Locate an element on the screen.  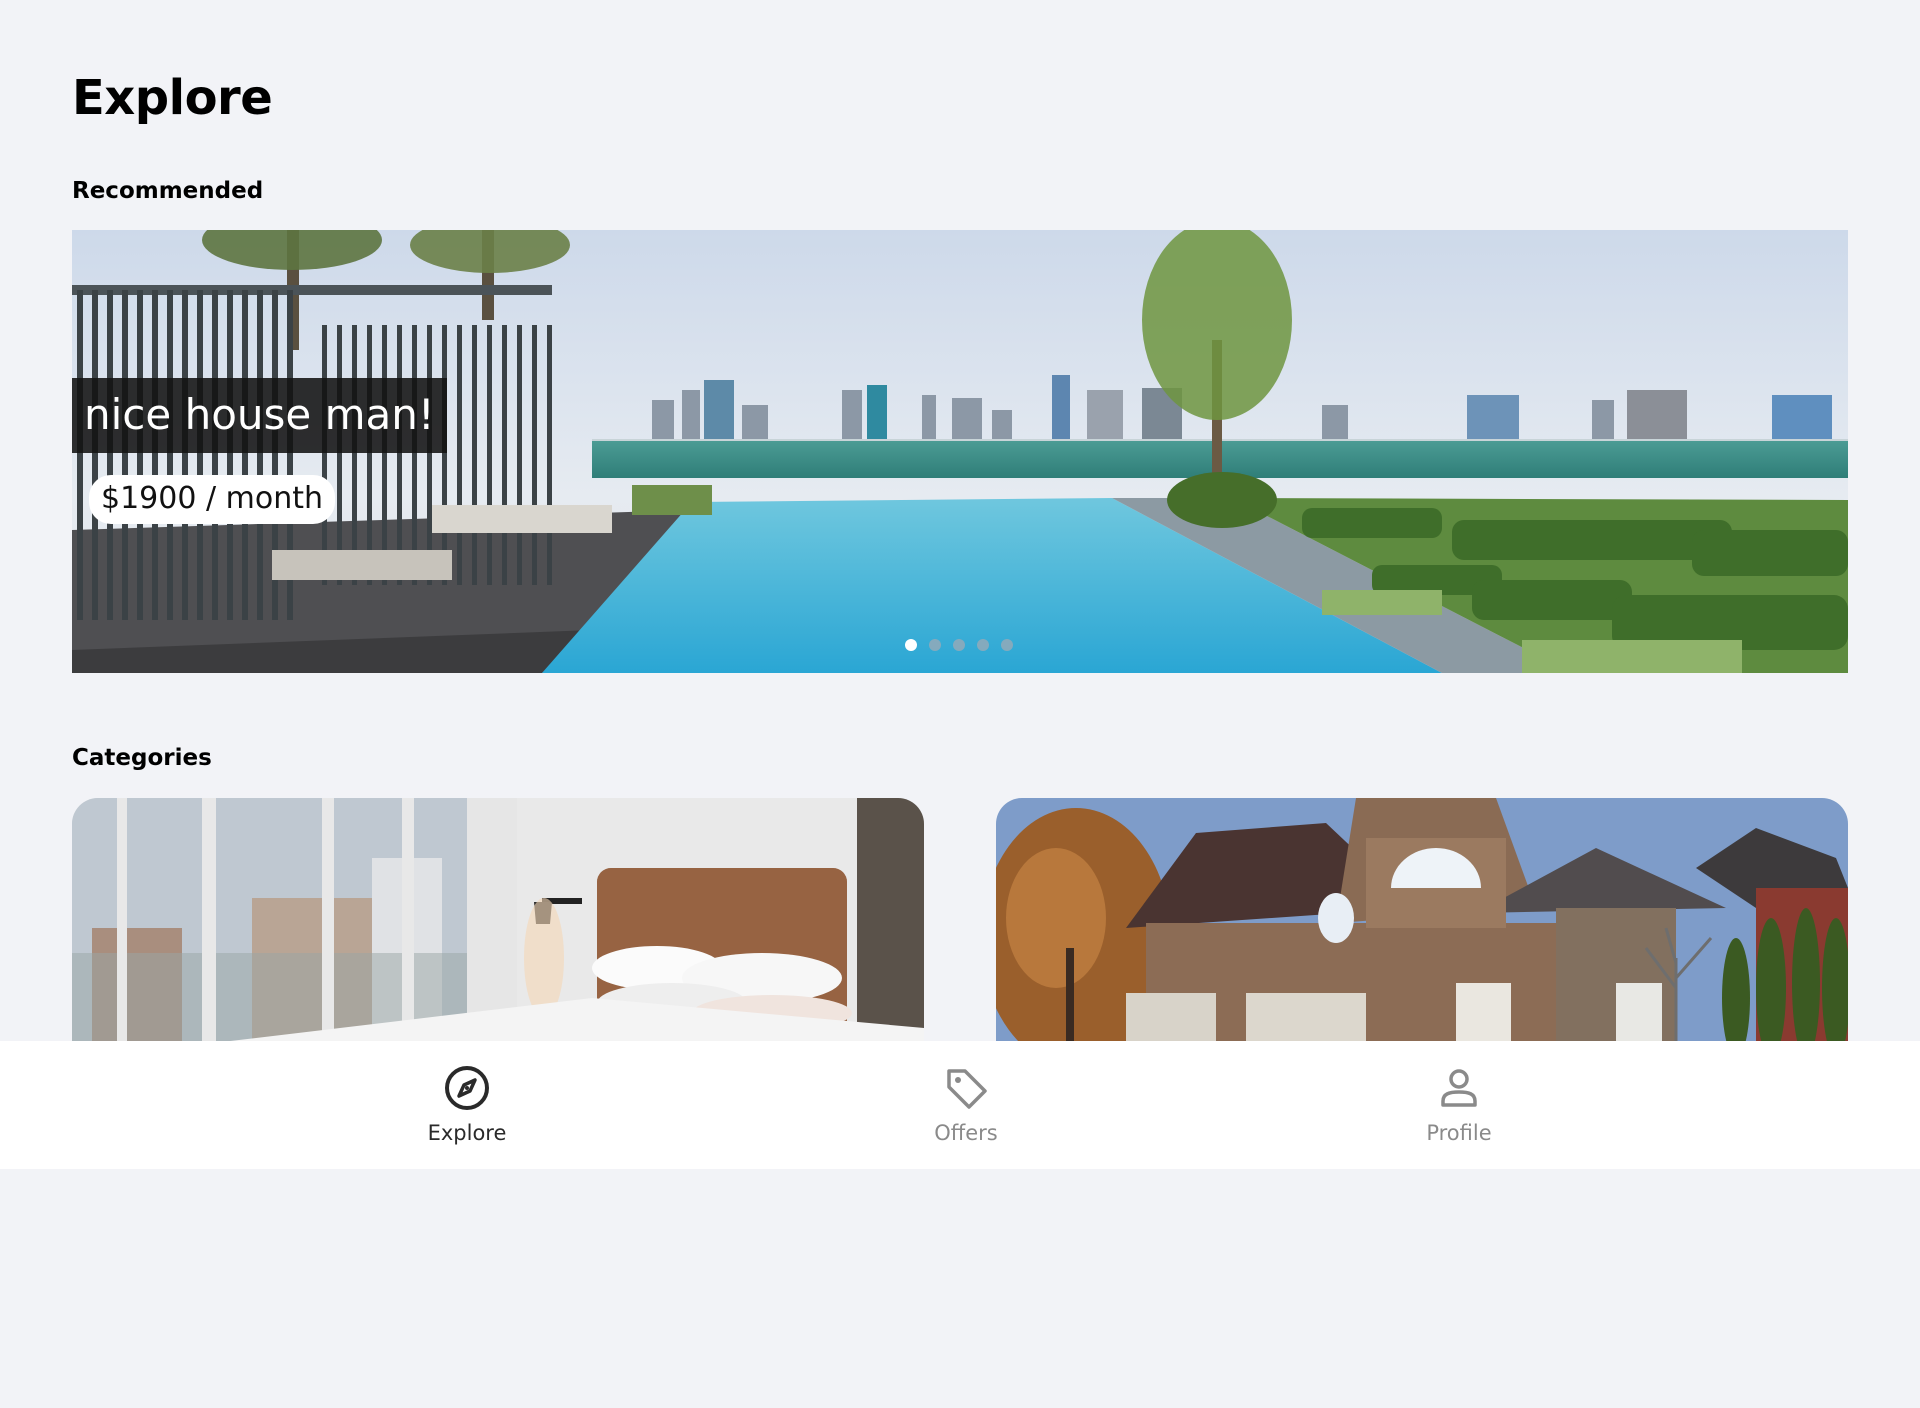
price-badge: $1900 / month is located at coordinates (212, 499).